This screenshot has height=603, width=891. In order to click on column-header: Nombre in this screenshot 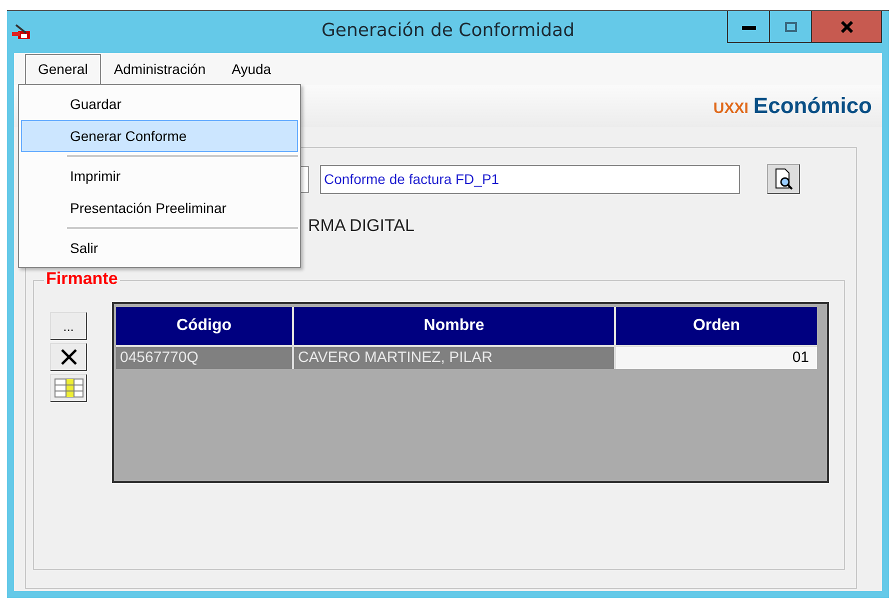, I will do `click(455, 326)`.